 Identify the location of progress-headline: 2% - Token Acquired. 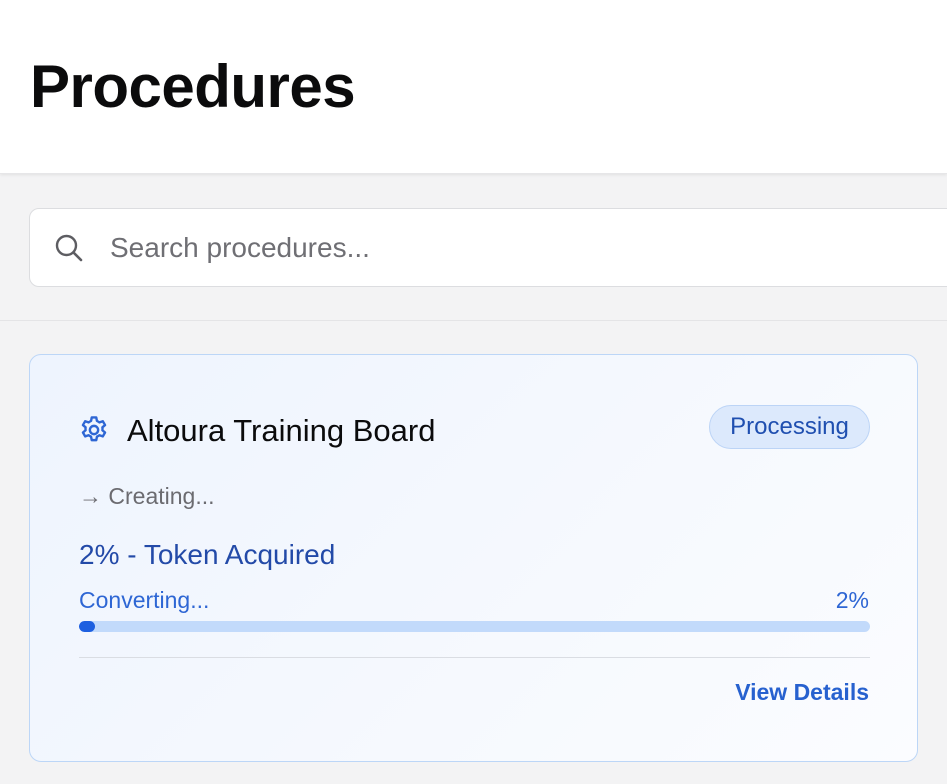
(207, 554).